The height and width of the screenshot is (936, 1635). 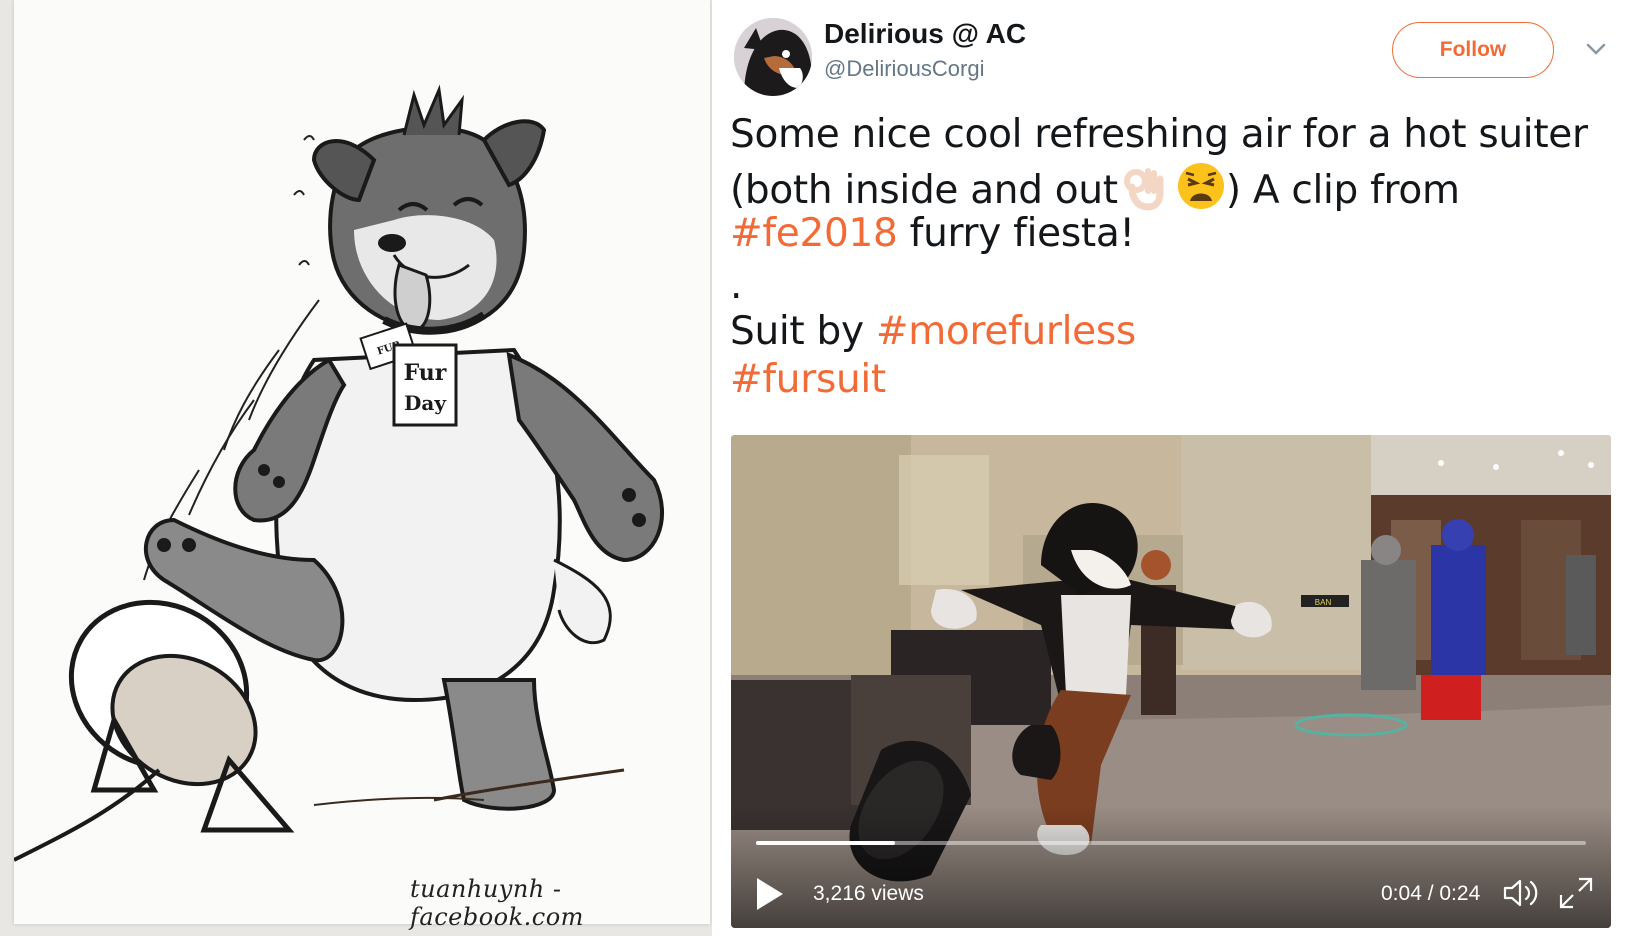 What do you see at coordinates (814, 233) in the screenshot?
I see `hashtag-fe2018: #fe2018` at bounding box center [814, 233].